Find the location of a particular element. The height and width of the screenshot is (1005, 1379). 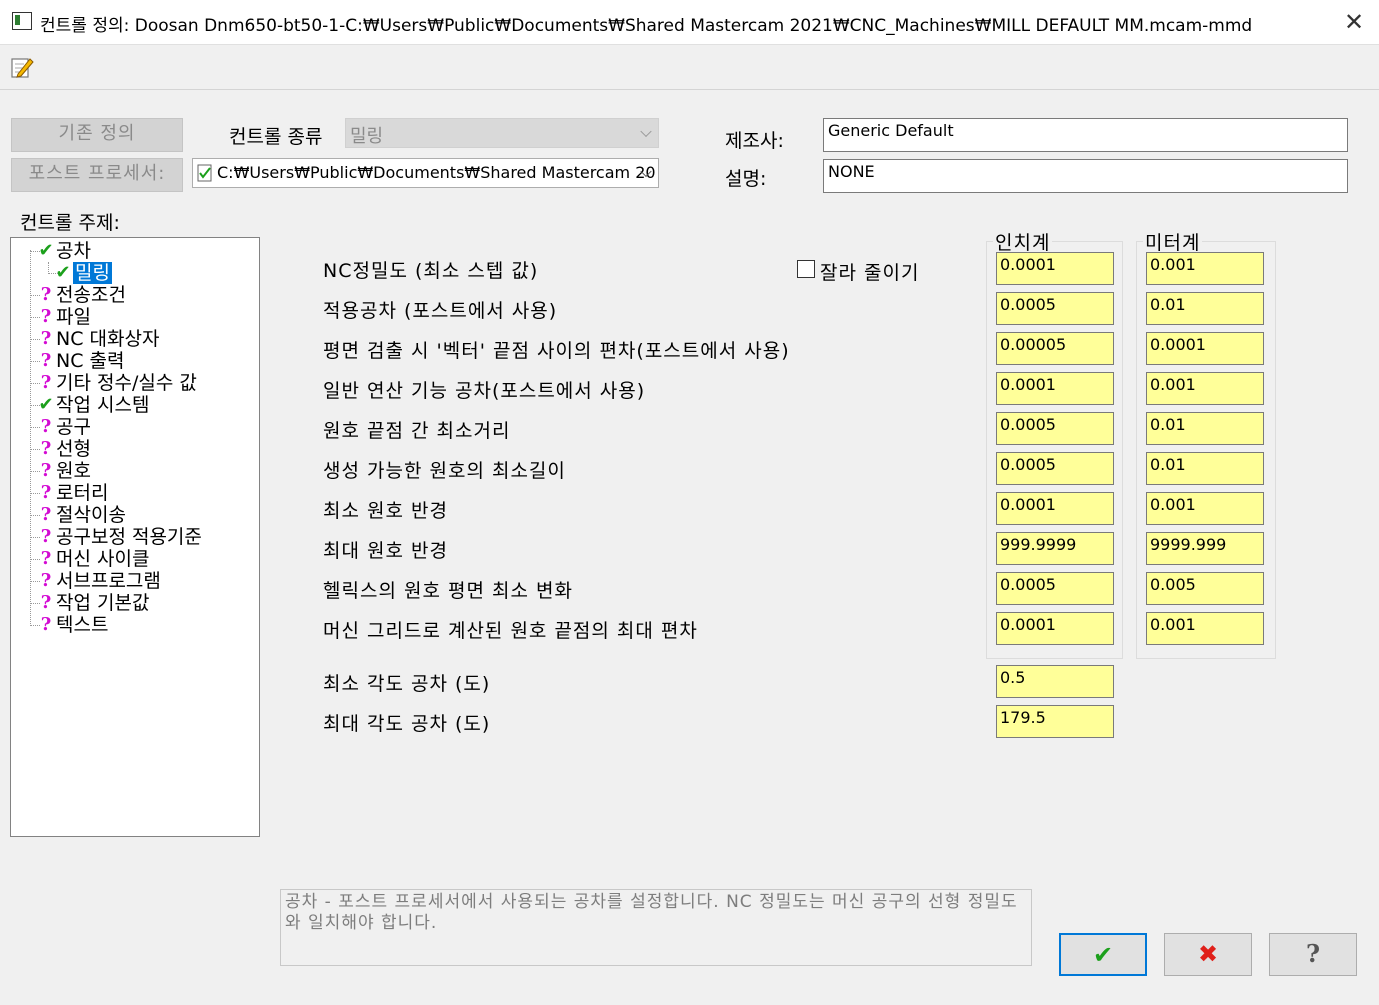

cancel-button: ✖ is located at coordinates (1208, 954).